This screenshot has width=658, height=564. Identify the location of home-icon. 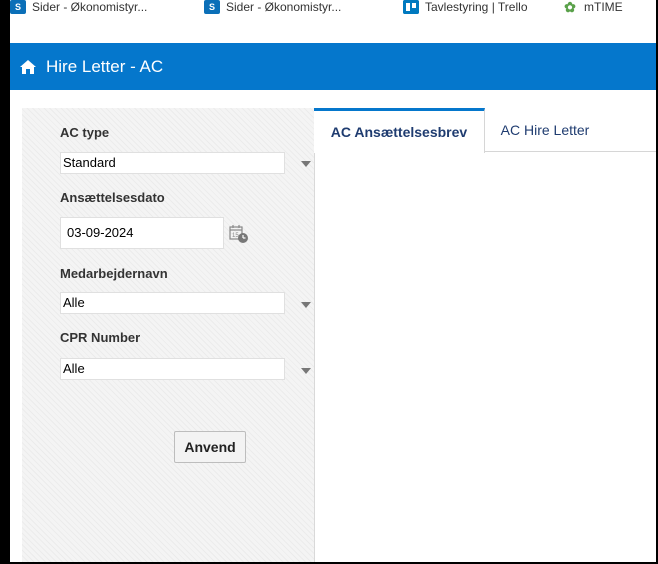
(28, 67).